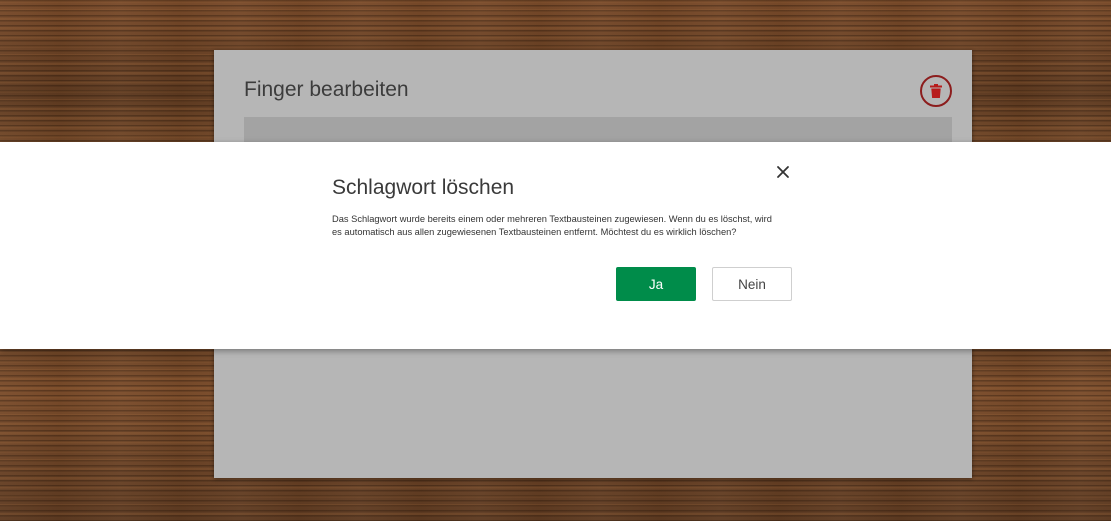  Describe the element at coordinates (423, 187) in the screenshot. I see `dialog-title: Schlagwort löschen` at that location.